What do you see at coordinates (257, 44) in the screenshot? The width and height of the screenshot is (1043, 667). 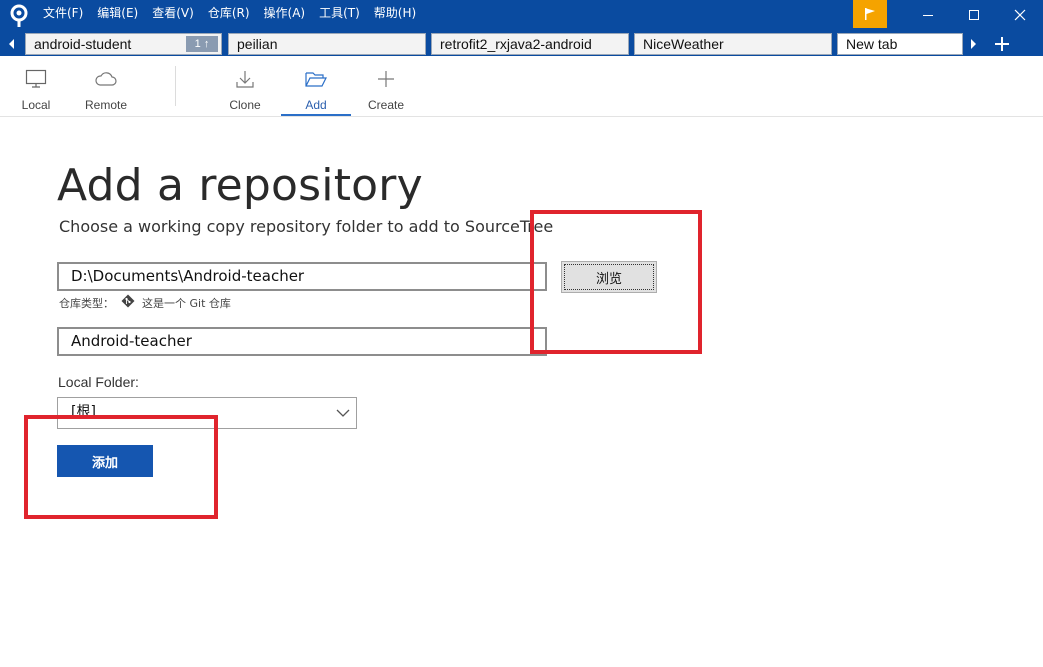 I see `tab-label: peilian` at bounding box center [257, 44].